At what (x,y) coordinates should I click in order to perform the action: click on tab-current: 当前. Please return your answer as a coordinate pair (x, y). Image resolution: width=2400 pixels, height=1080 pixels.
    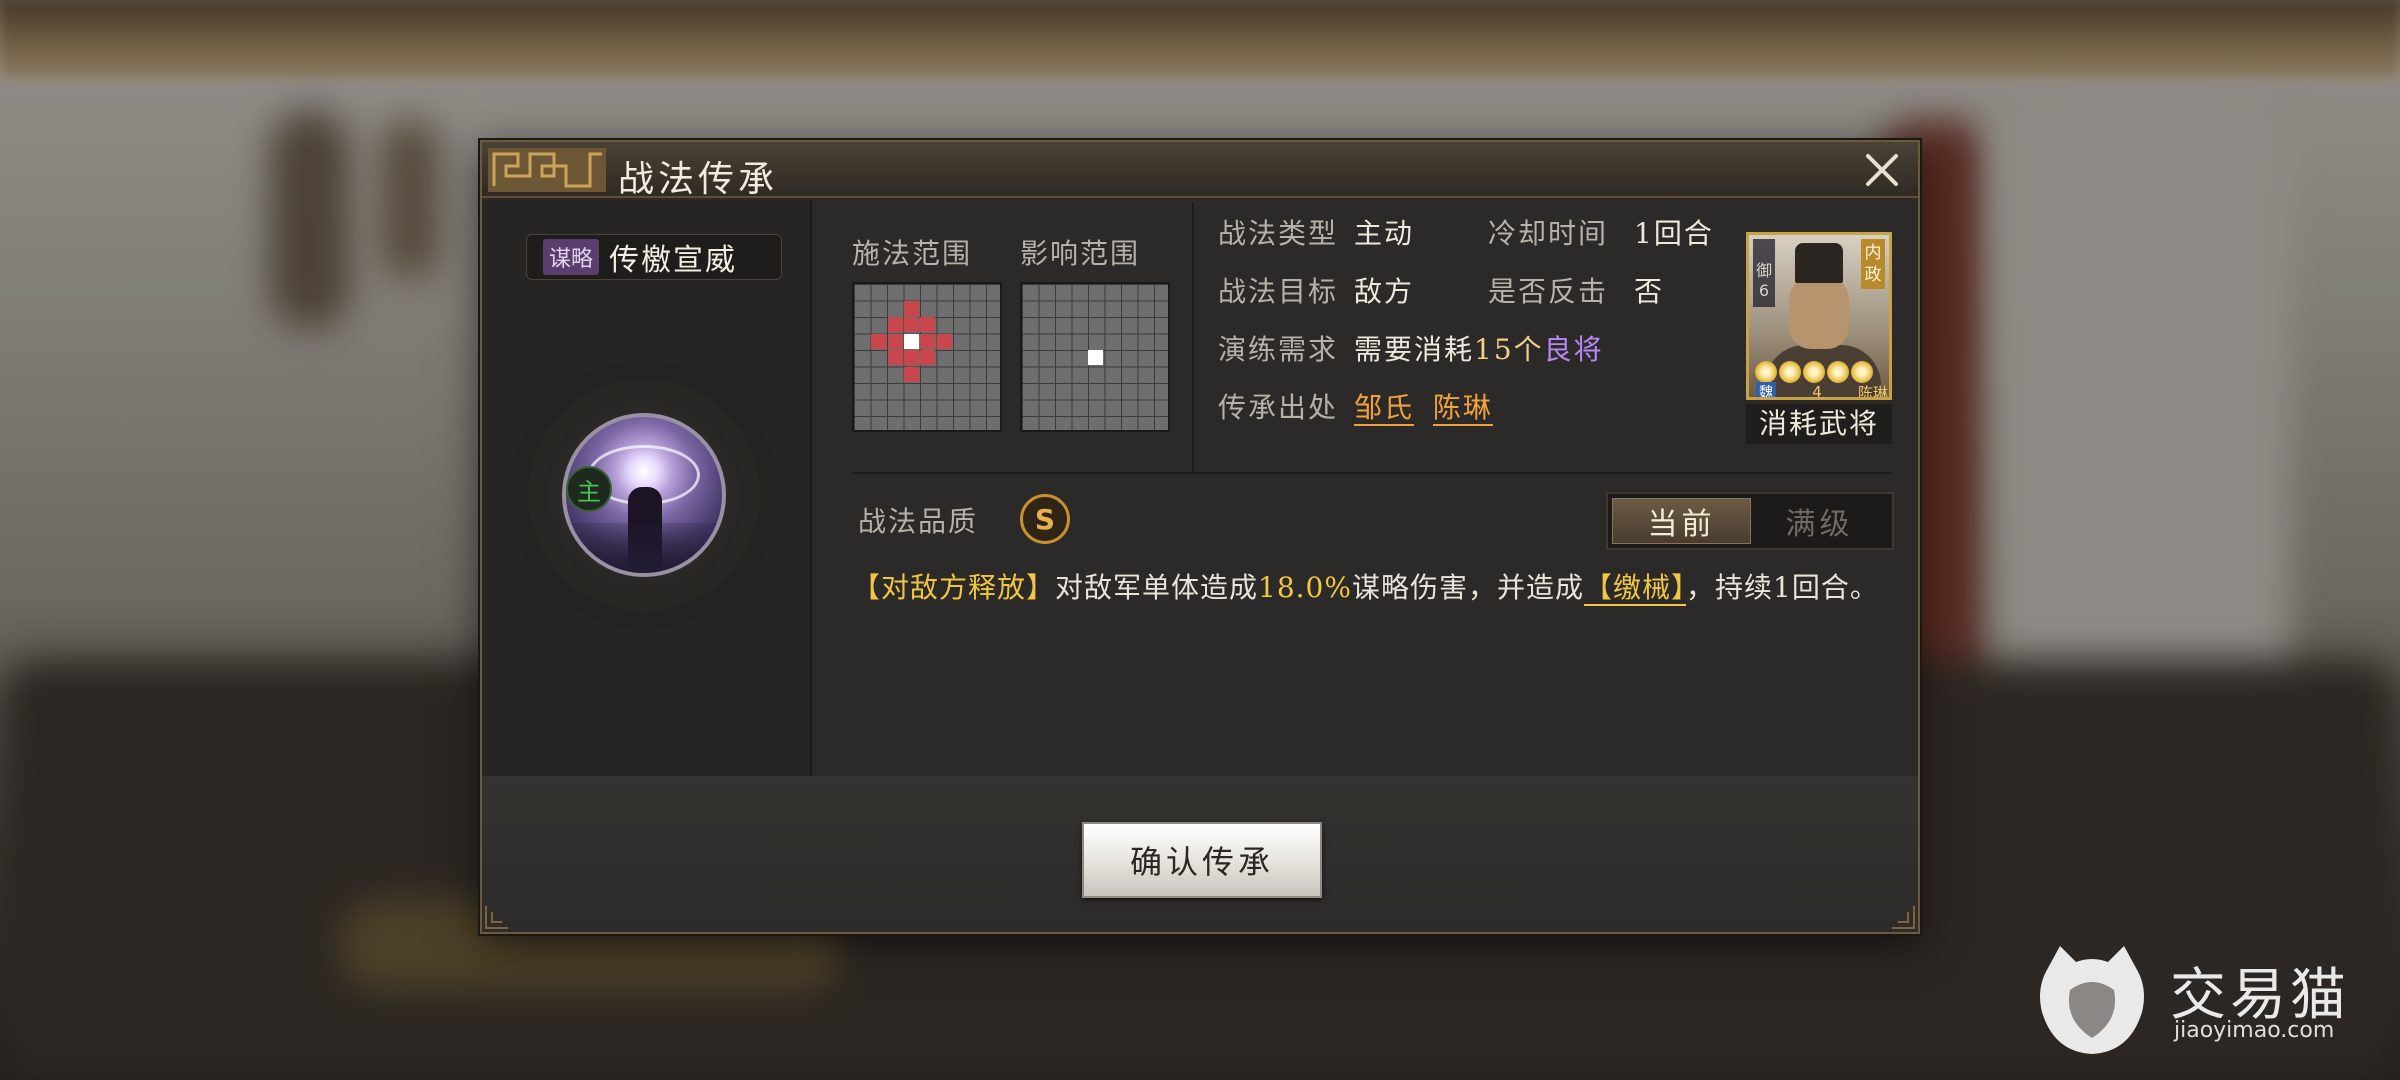
    Looking at the image, I should click on (1681, 521).